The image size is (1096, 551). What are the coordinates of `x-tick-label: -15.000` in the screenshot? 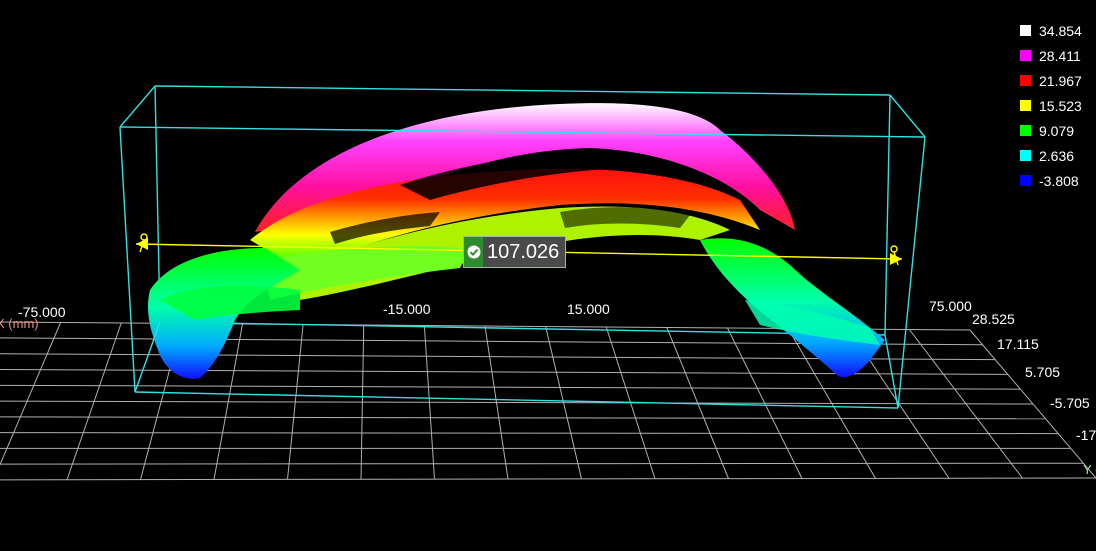 It's located at (407, 309).